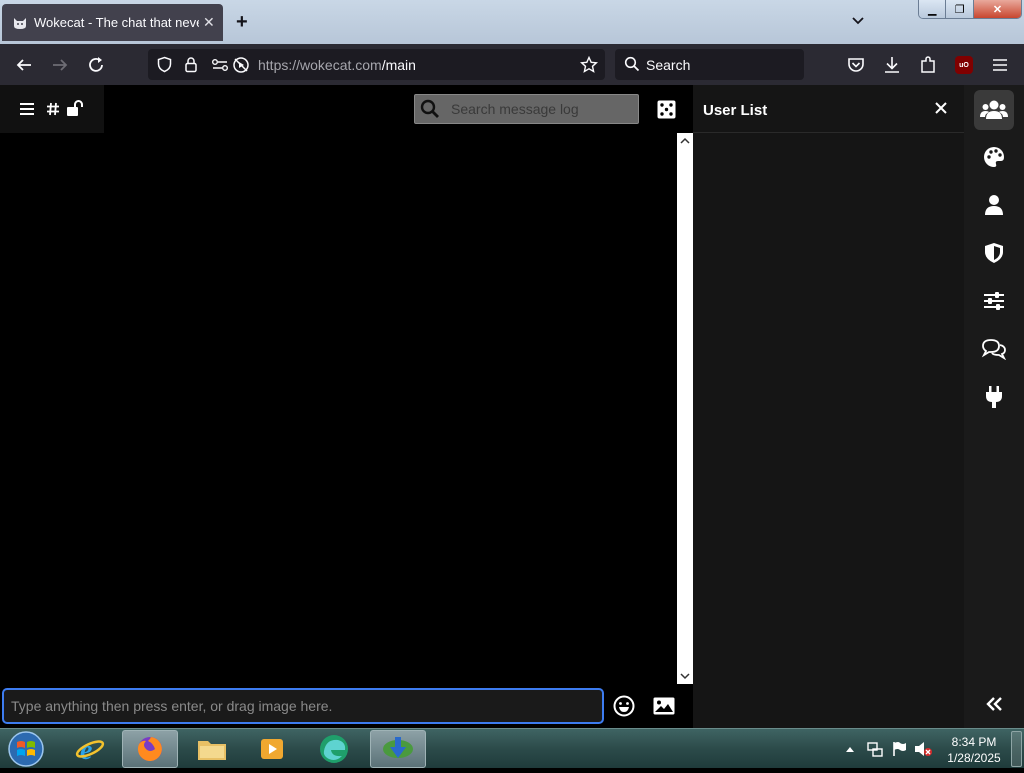  I want to click on network-icon, so click(875, 749).